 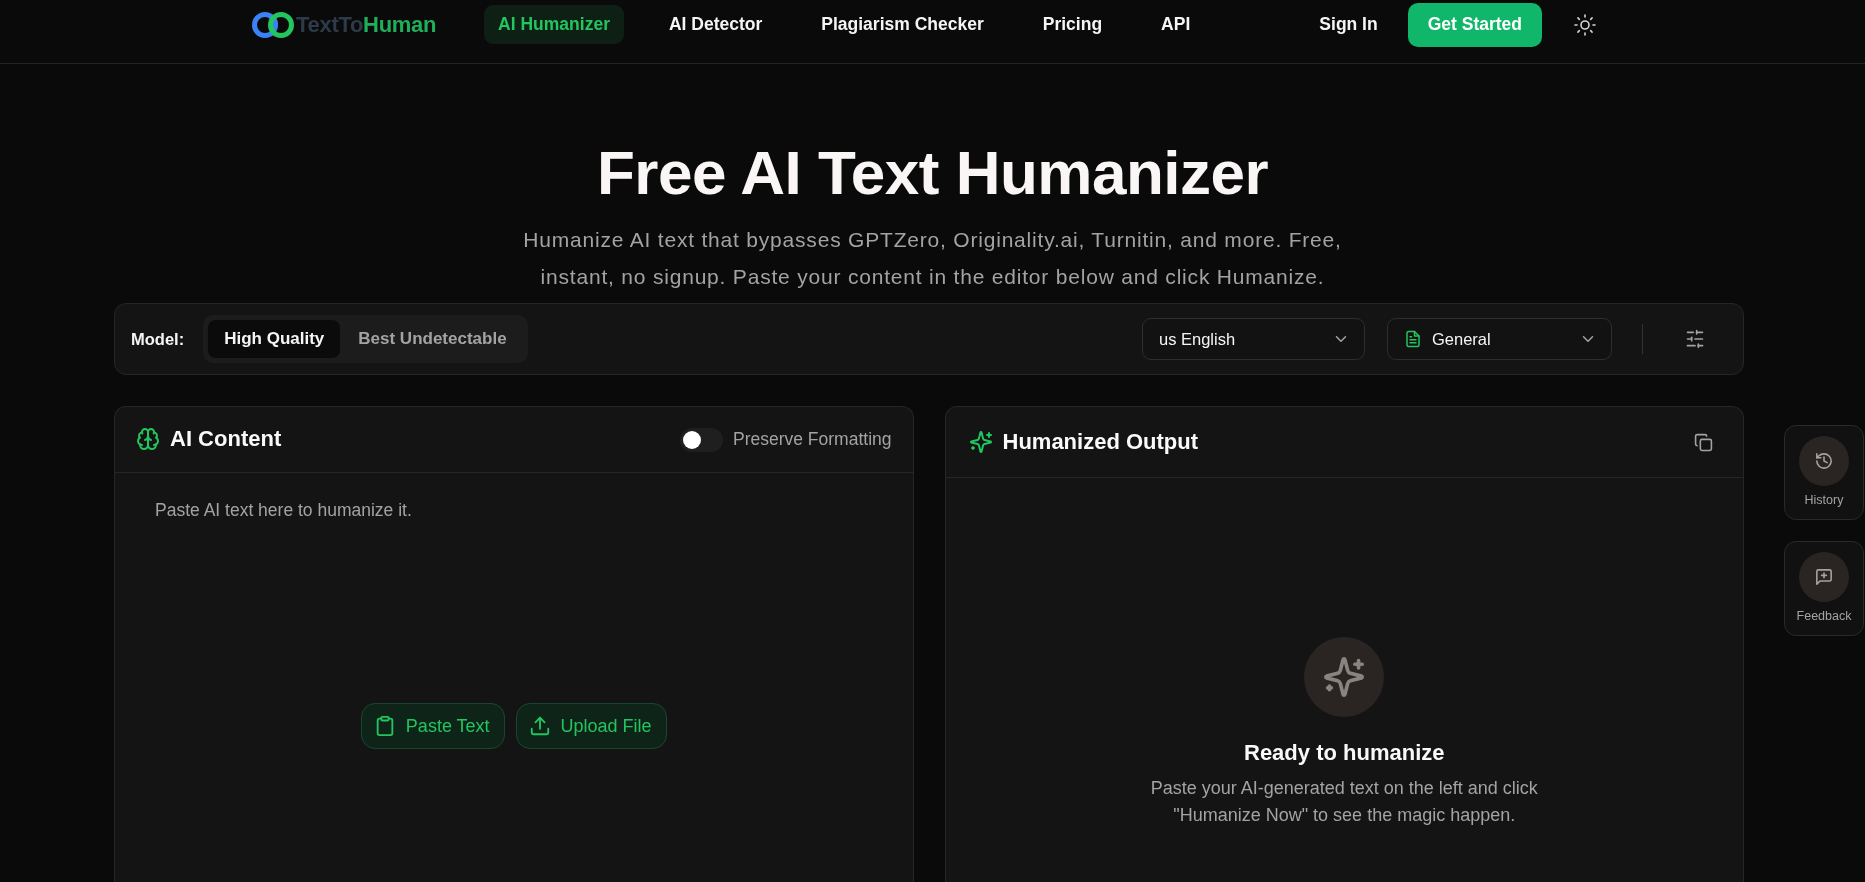 I want to click on empty-state-title: Ready to humanize, so click(x=1344, y=753).